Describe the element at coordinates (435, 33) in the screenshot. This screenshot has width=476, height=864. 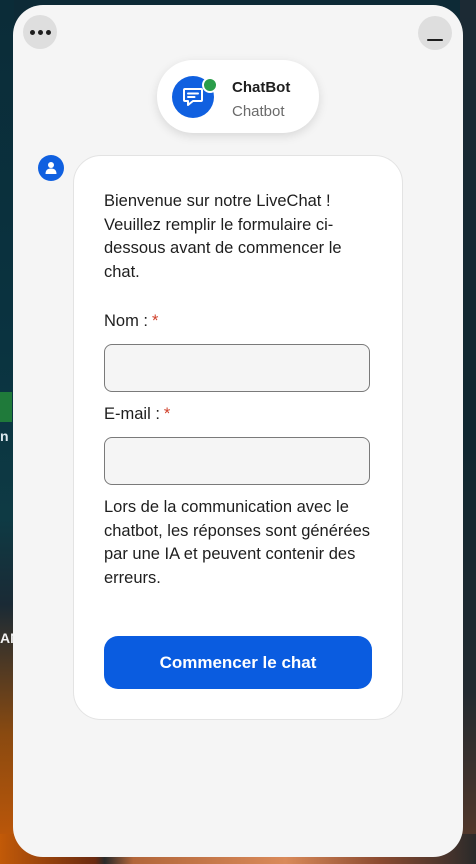
I see `minimize-button` at that location.